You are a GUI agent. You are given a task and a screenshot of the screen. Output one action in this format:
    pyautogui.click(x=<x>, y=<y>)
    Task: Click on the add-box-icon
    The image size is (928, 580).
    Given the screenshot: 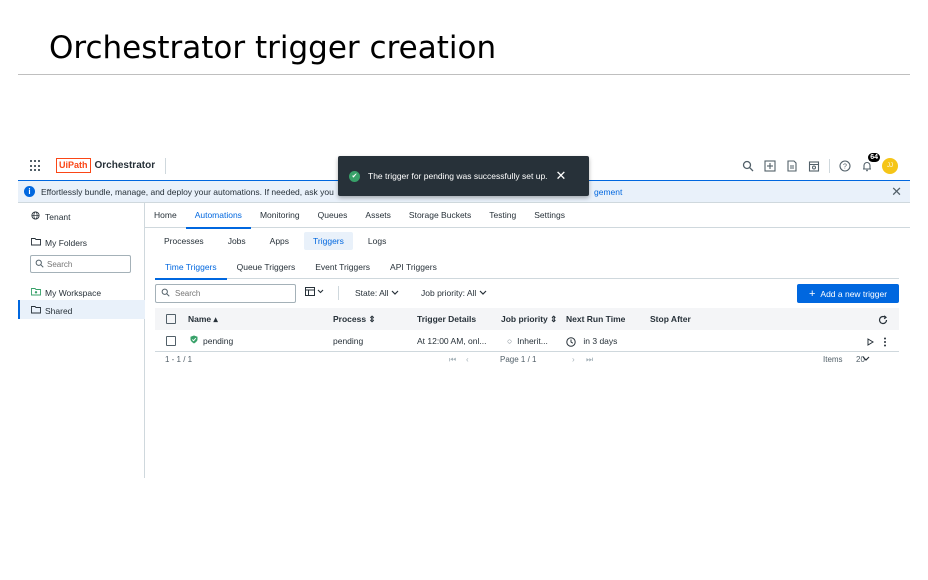 What is the action you would take?
    pyautogui.click(x=770, y=166)
    